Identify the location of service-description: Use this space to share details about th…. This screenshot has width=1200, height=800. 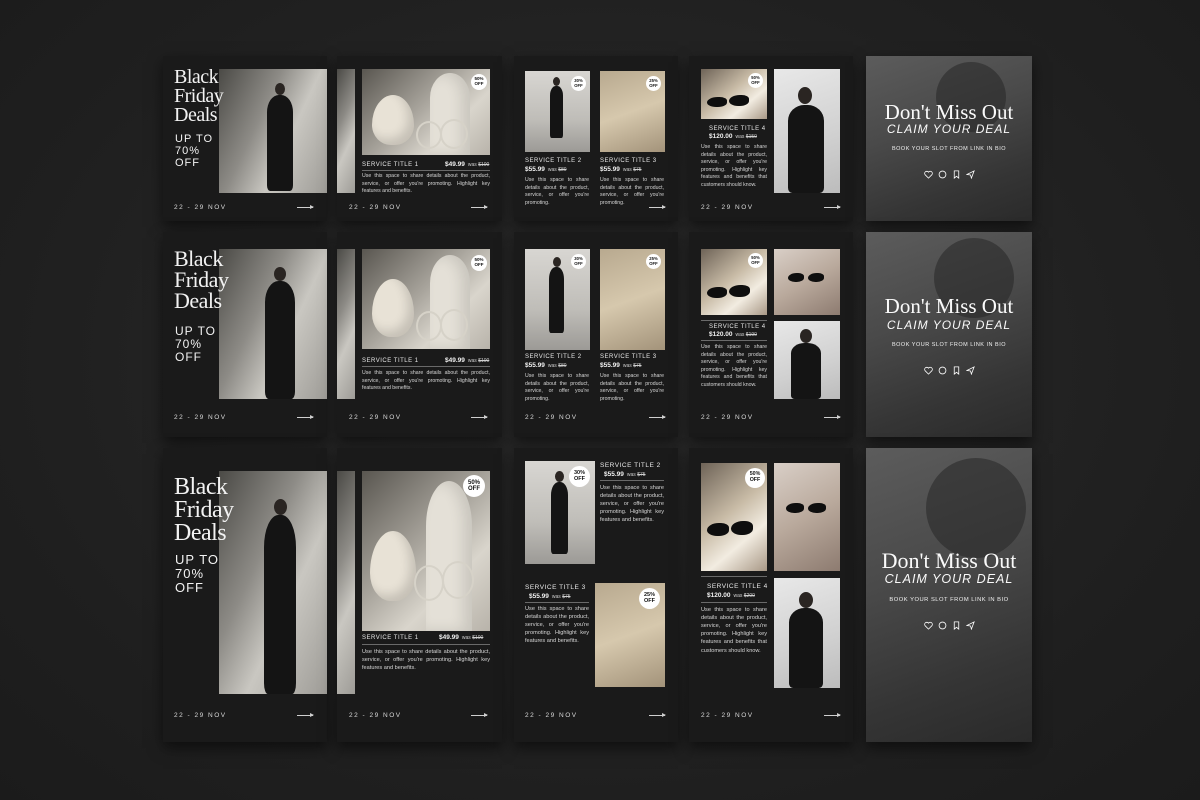
(426, 184).